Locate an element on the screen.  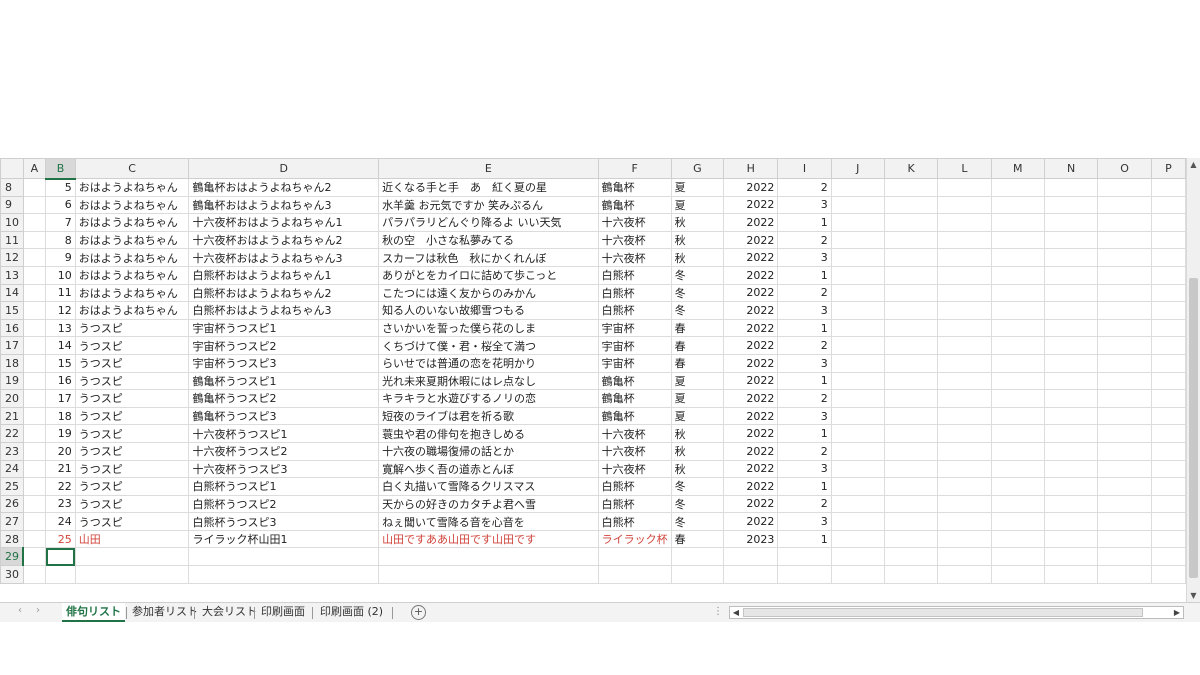
plus-circle-icon: + is located at coordinates (418, 612).